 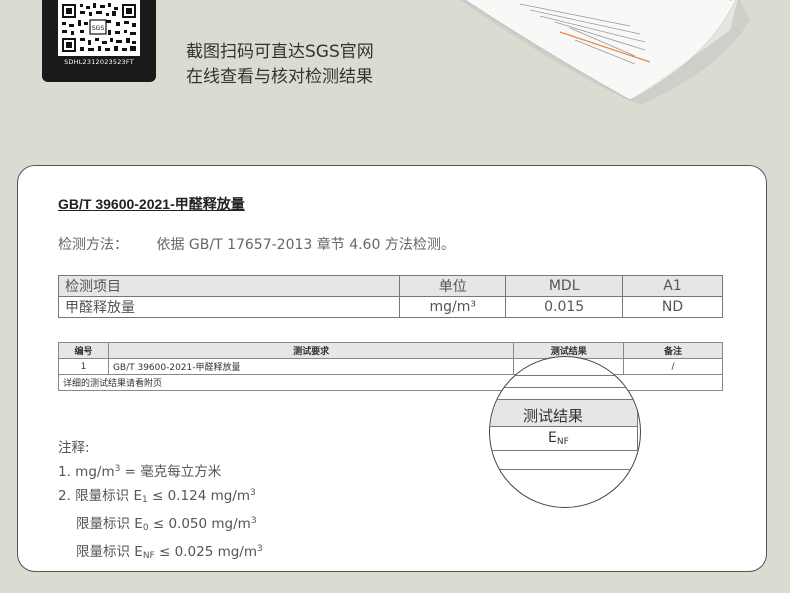 What do you see at coordinates (140, 472) in the screenshot?
I see `note-1: 1. mg/m3 = 毫克每立方米` at bounding box center [140, 472].